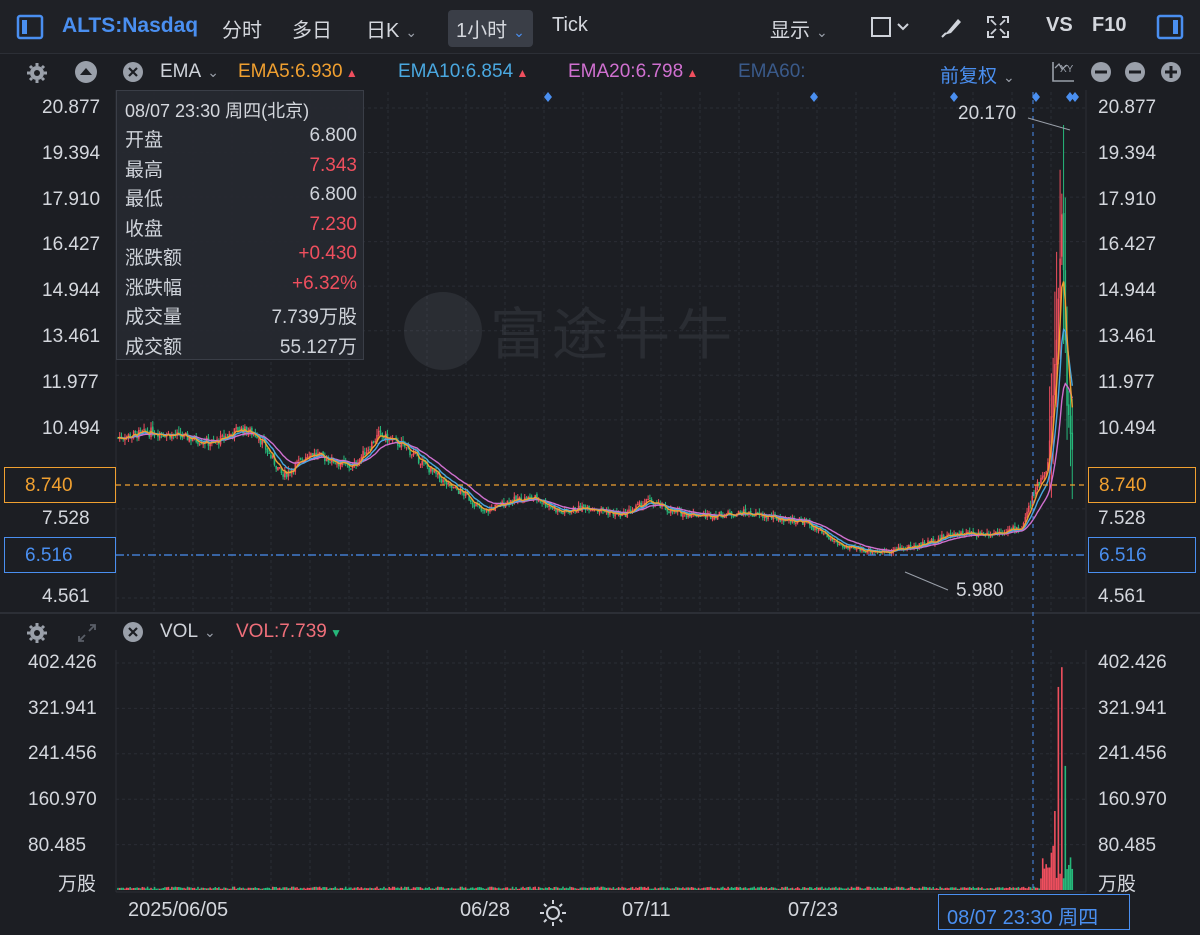 This screenshot has width=1200, height=935. What do you see at coordinates (1171, 72) in the screenshot?
I see `zoom-in-icon` at bounding box center [1171, 72].